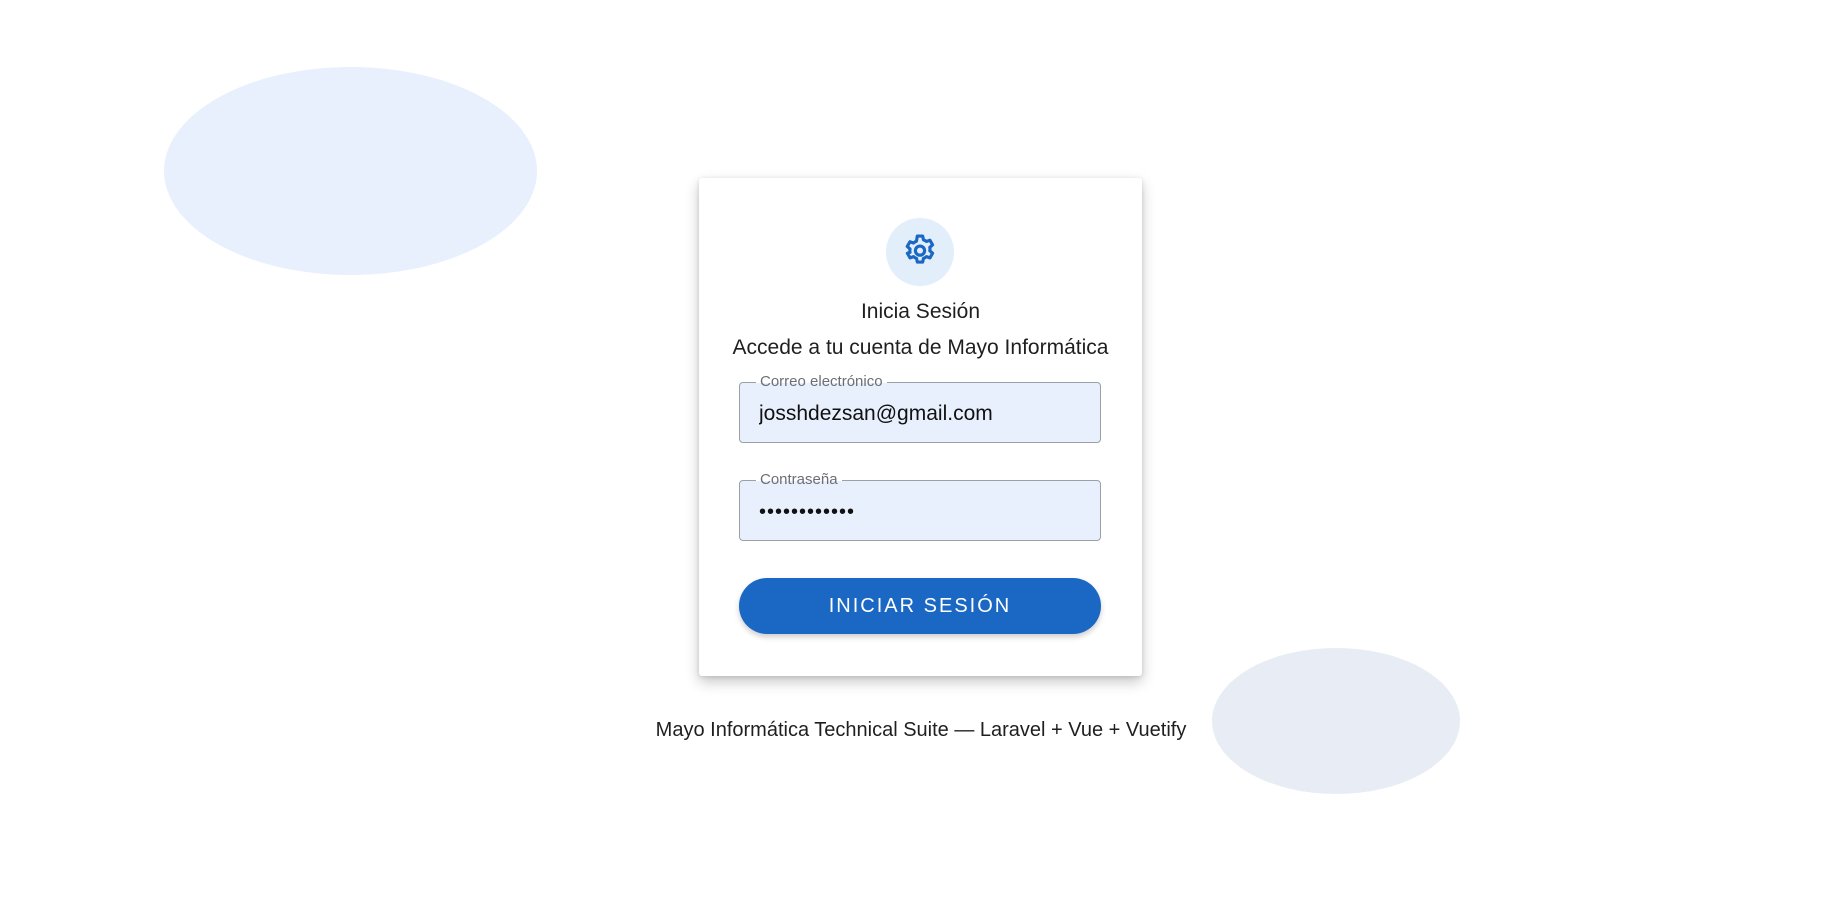 This screenshot has width=1823, height=915. Describe the element at coordinates (350, 171) in the screenshot. I see `decorative-blob-top-left` at that location.